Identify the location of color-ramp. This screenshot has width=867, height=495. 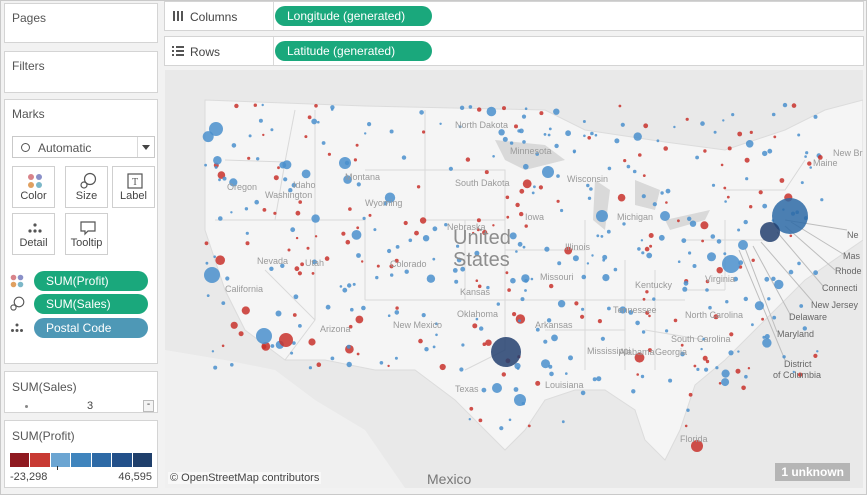
(81, 460).